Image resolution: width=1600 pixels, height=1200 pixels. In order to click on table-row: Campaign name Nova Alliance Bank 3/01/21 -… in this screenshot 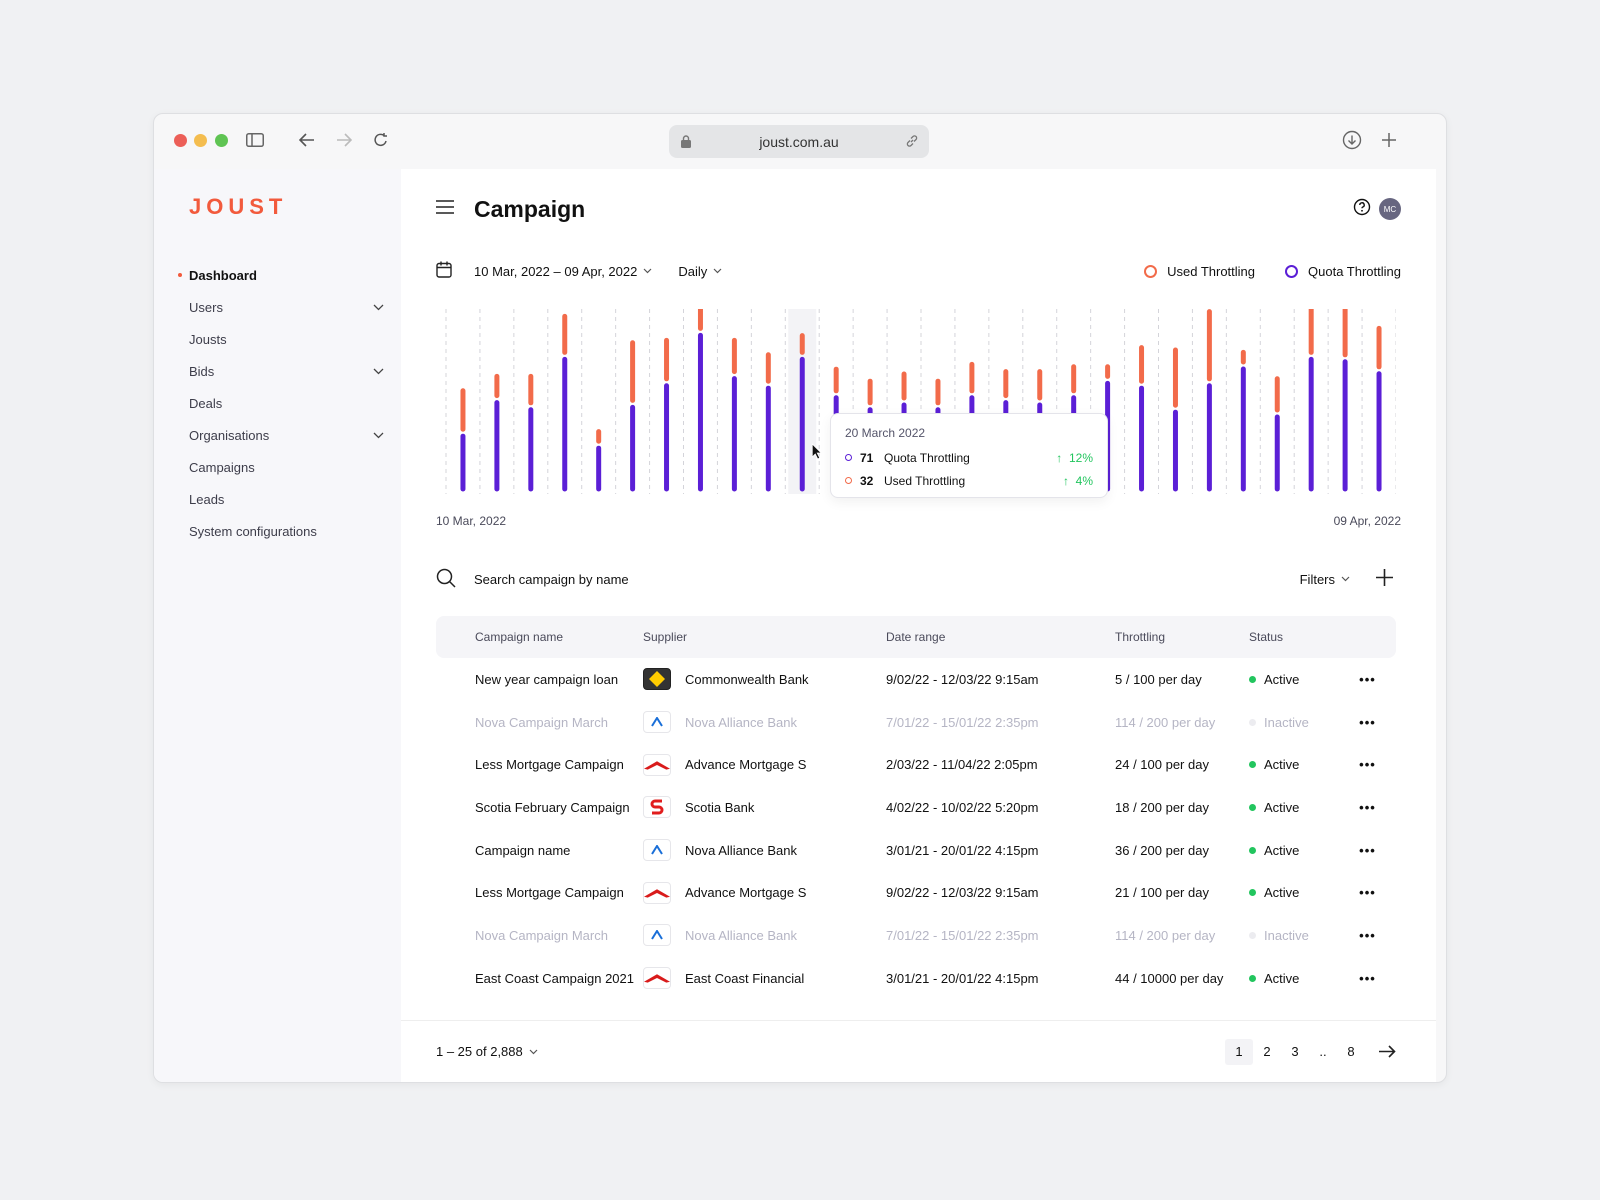, I will do `click(916, 850)`.